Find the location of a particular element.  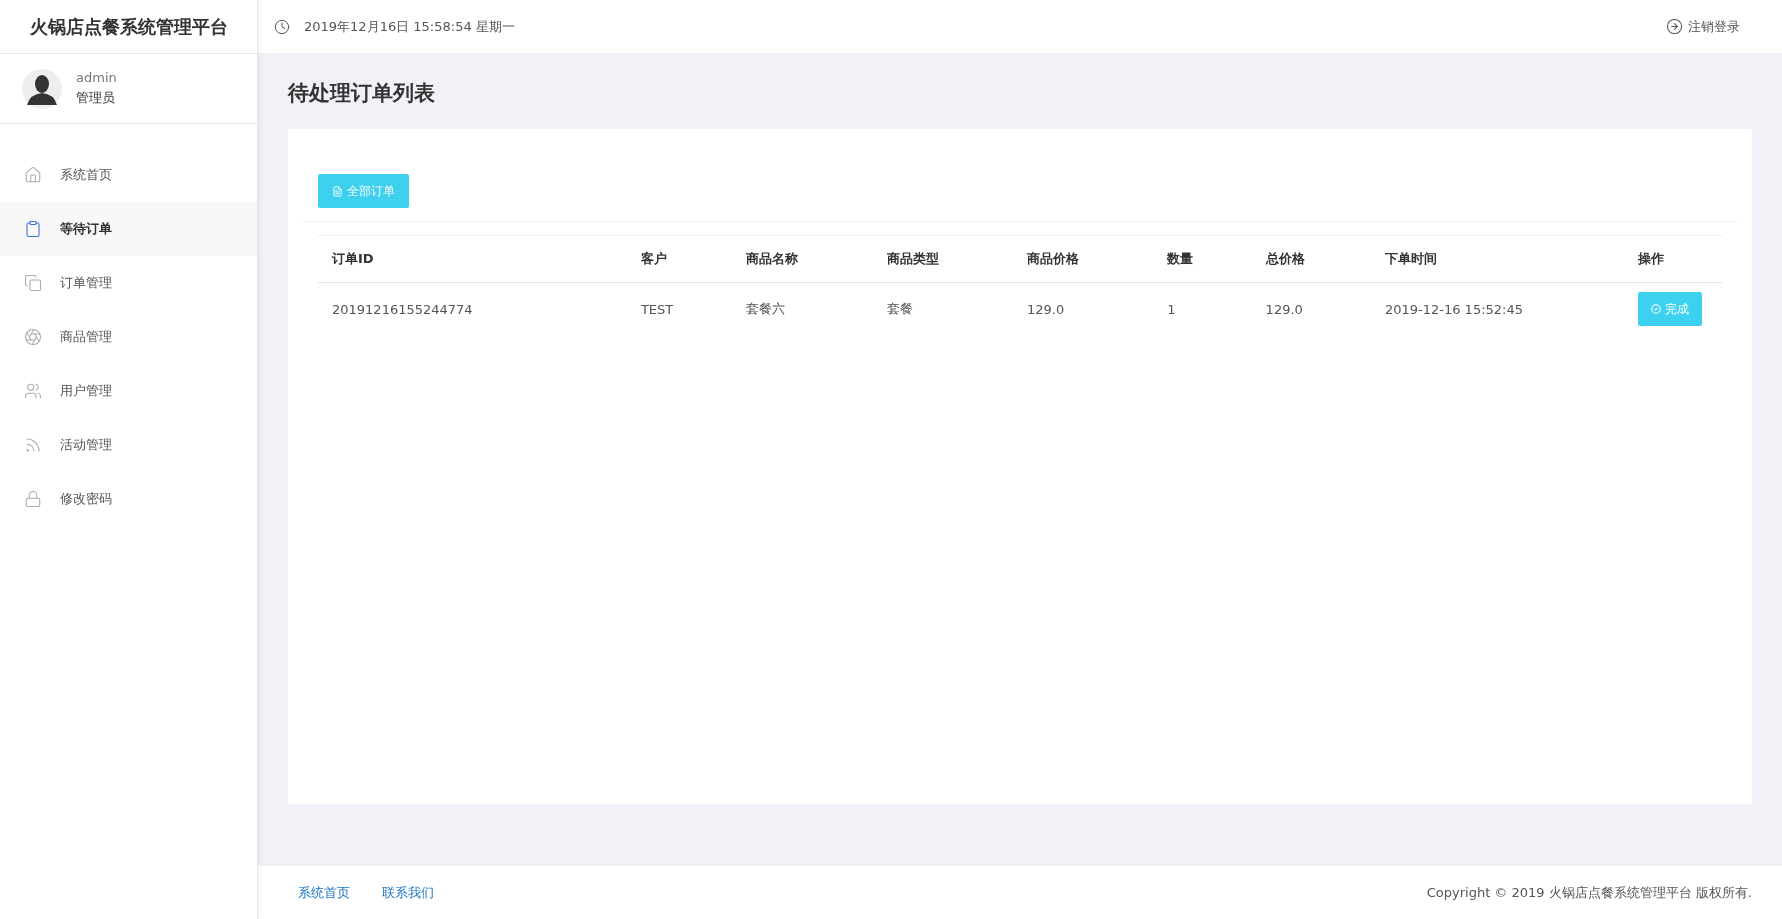

sidebar-label: 商品管理 is located at coordinates (86, 337).